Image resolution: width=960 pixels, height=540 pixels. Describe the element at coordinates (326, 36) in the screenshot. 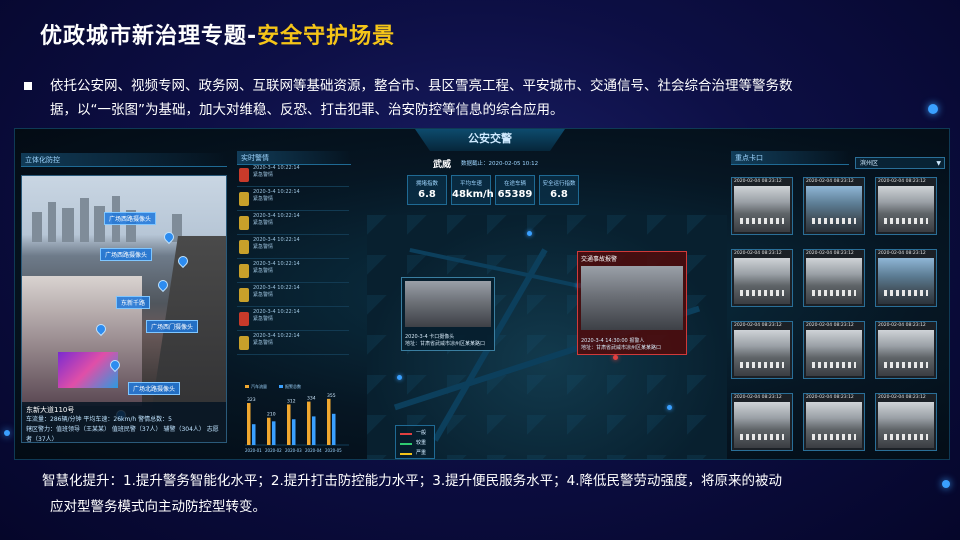

I see `title-sub: 安全守护场景` at that location.